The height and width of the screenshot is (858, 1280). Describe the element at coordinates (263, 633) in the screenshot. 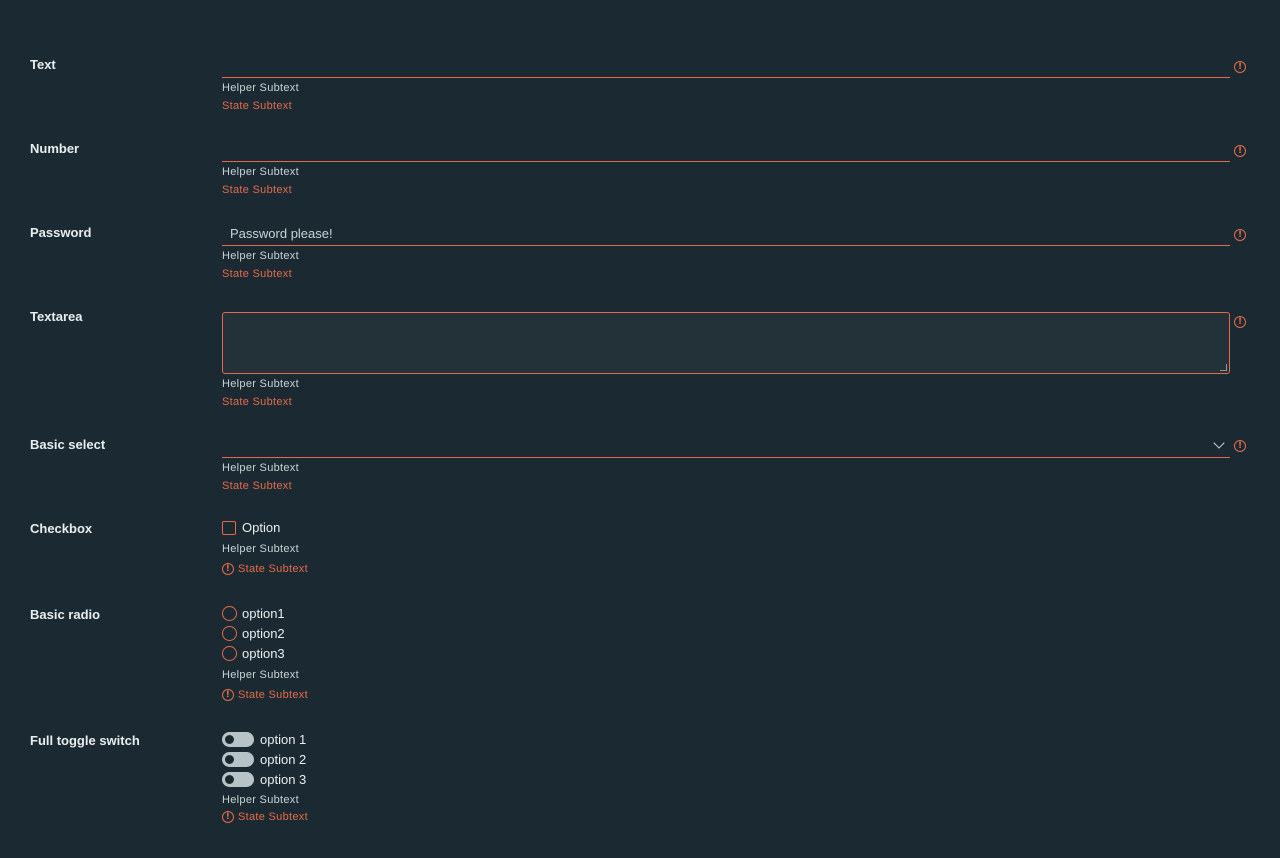

I see `radio-option-label: option2` at that location.